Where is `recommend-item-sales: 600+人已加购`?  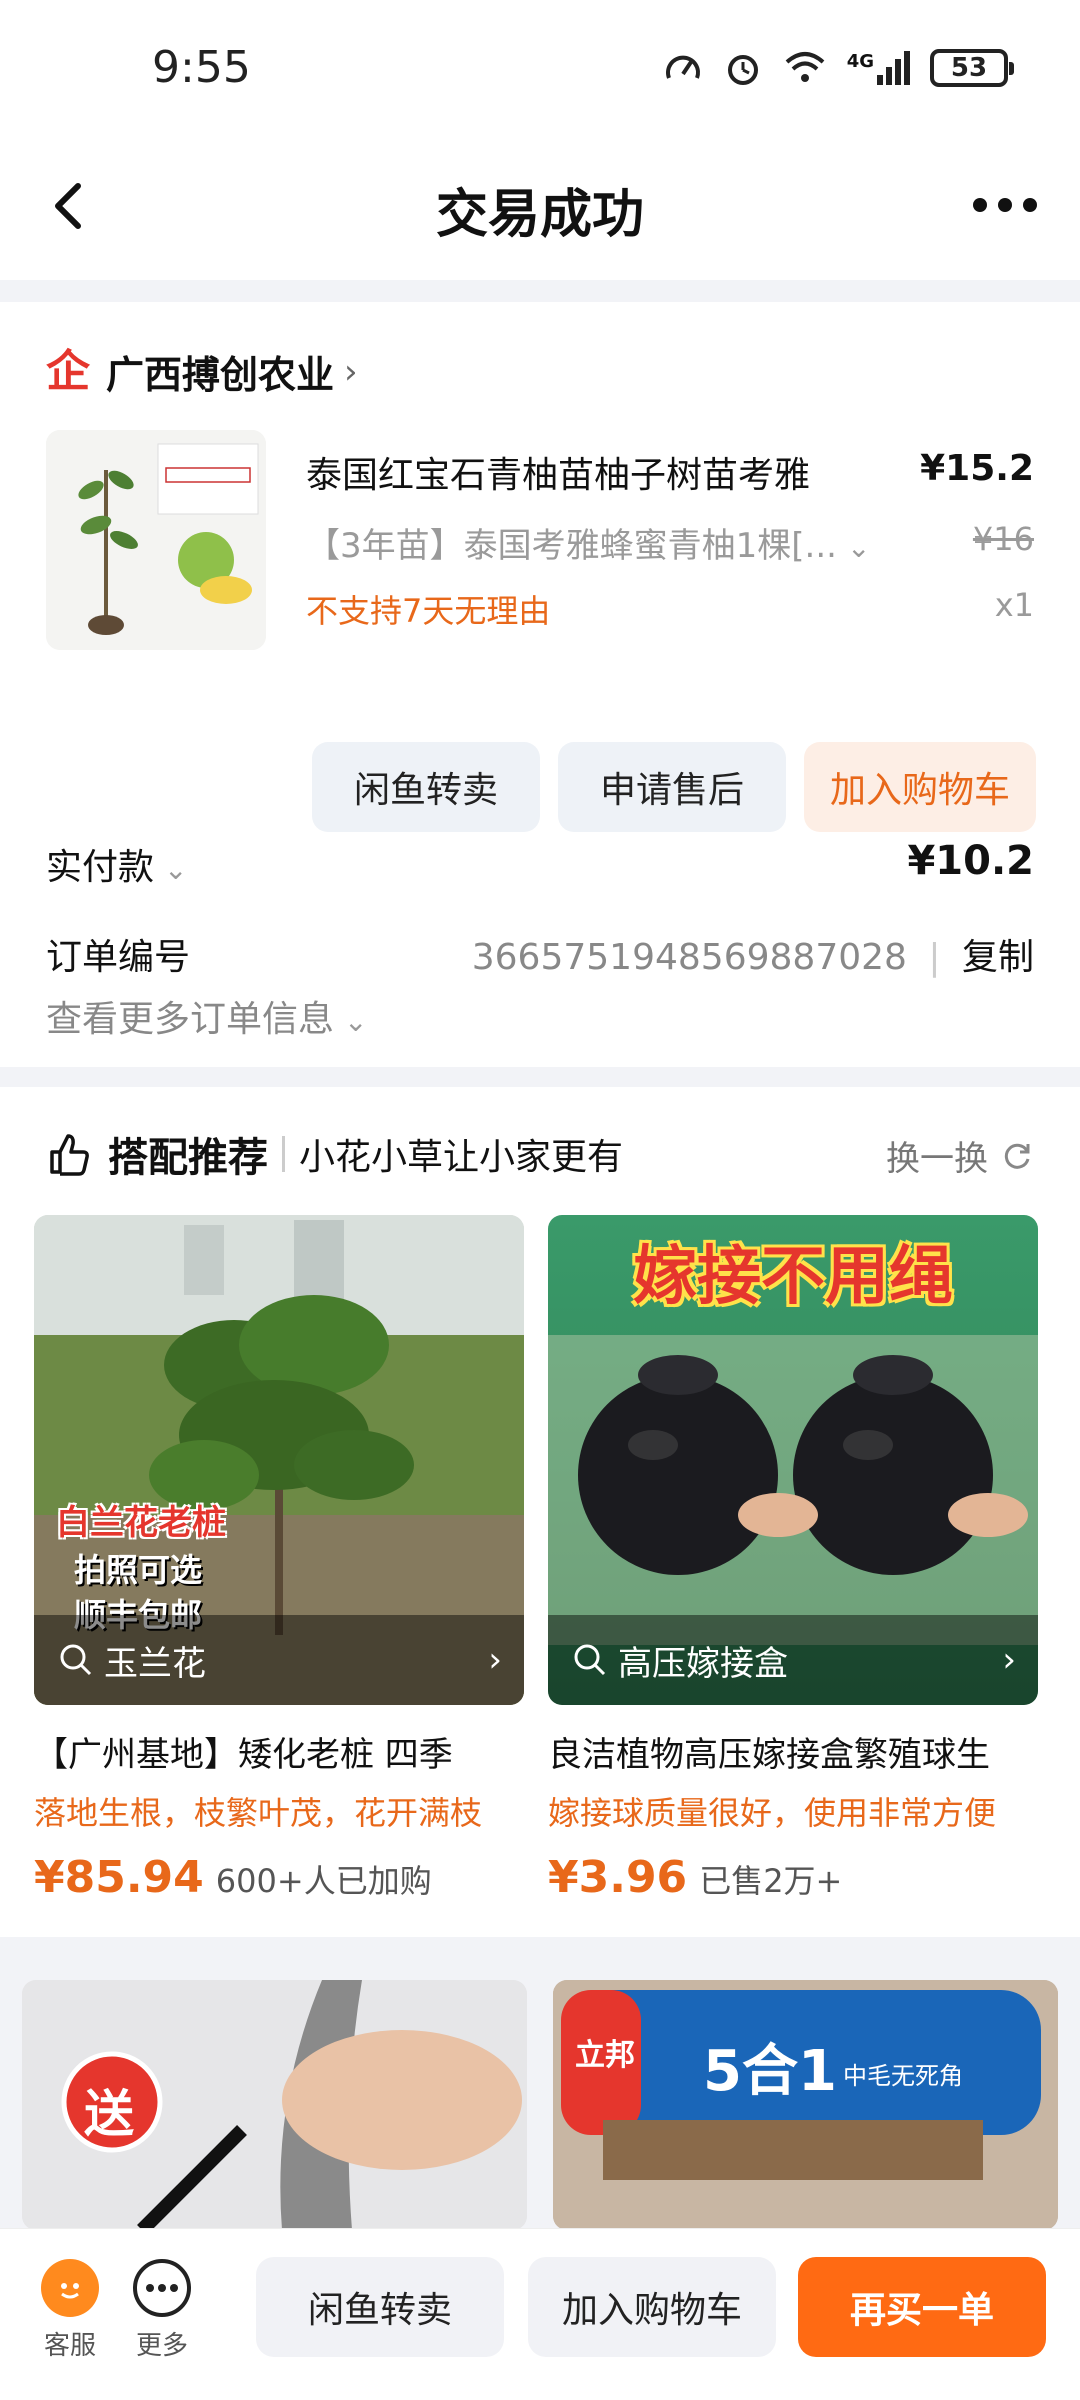 recommend-item-sales: 600+人已加购 is located at coordinates (323, 1881).